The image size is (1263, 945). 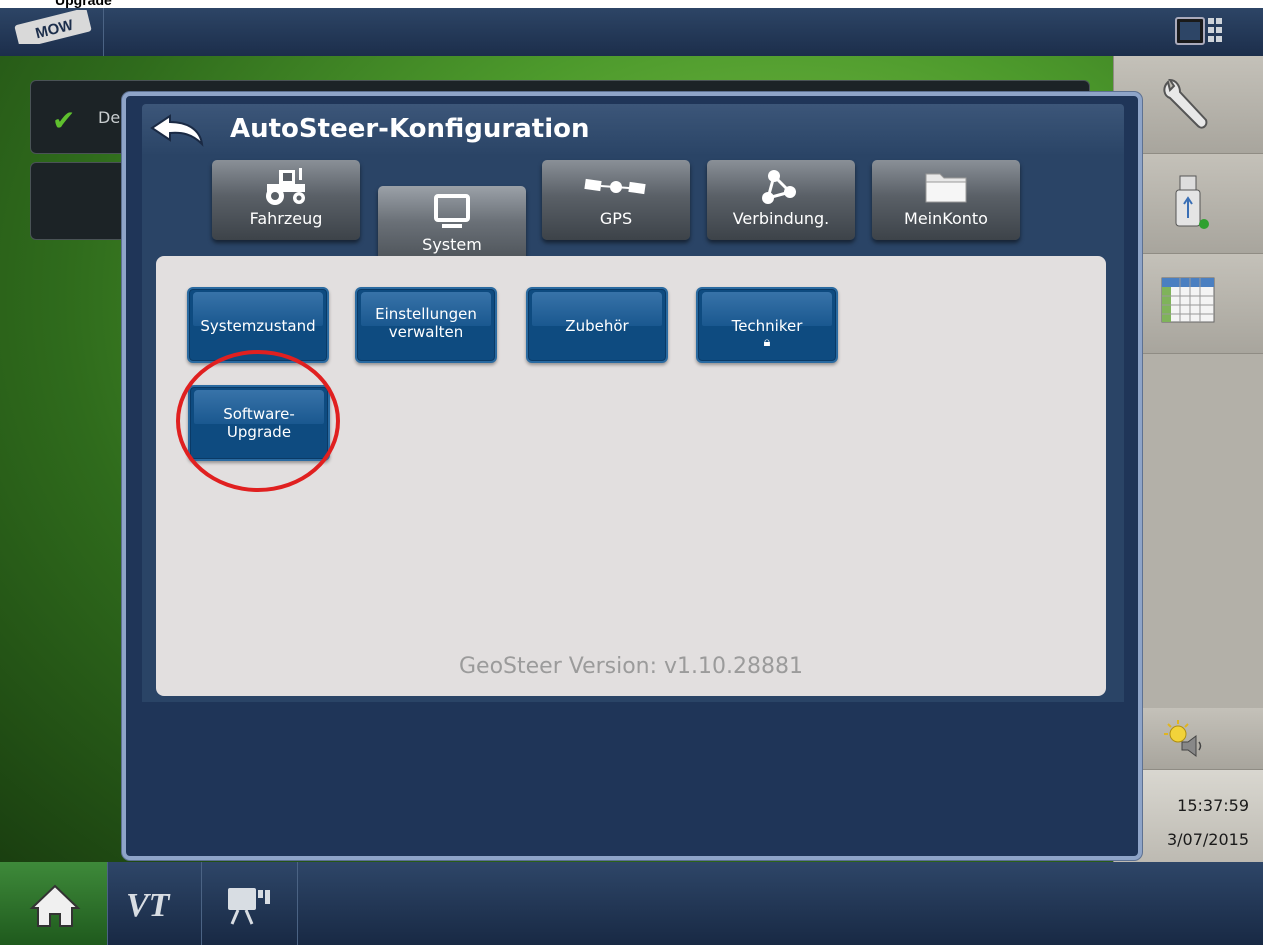 I want to click on einstellungen-verwalten-button: Einstellungen verwalten, so click(x=426, y=325).